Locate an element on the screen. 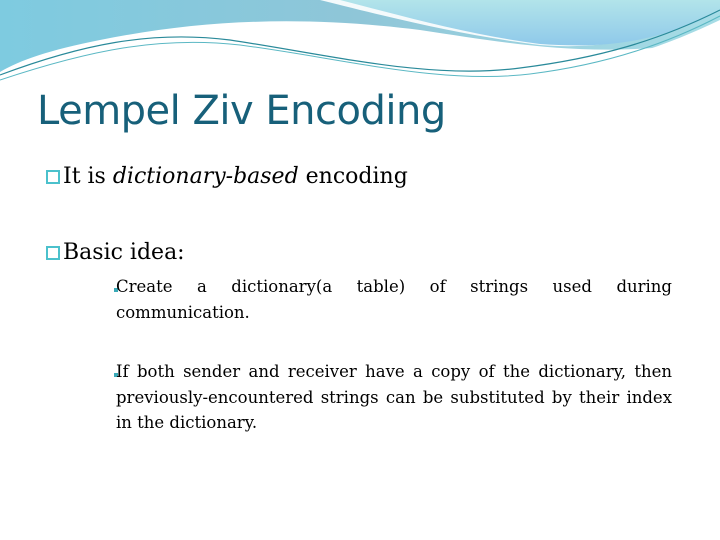  bullet-basic-idea: Basic idea: is located at coordinates (115, 252).